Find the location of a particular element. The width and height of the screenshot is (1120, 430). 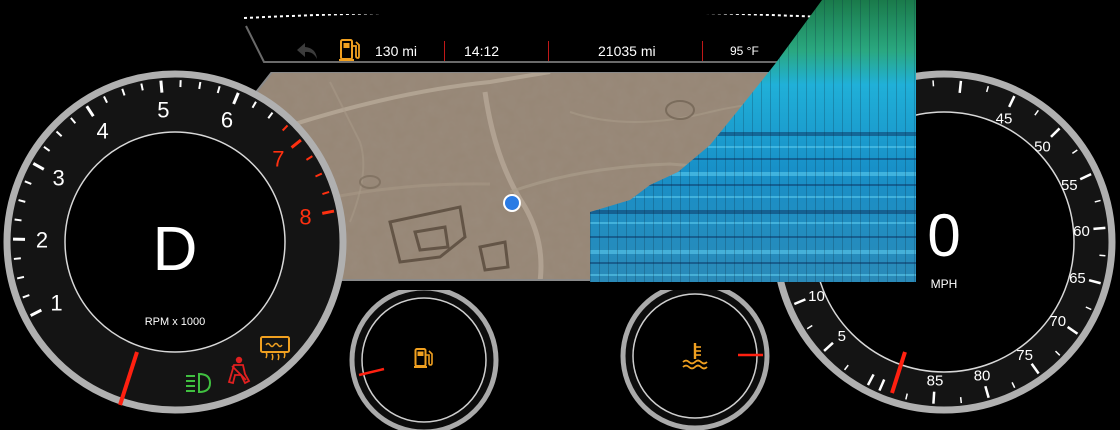

rpm-tick-label: 8 is located at coordinates (305, 217).